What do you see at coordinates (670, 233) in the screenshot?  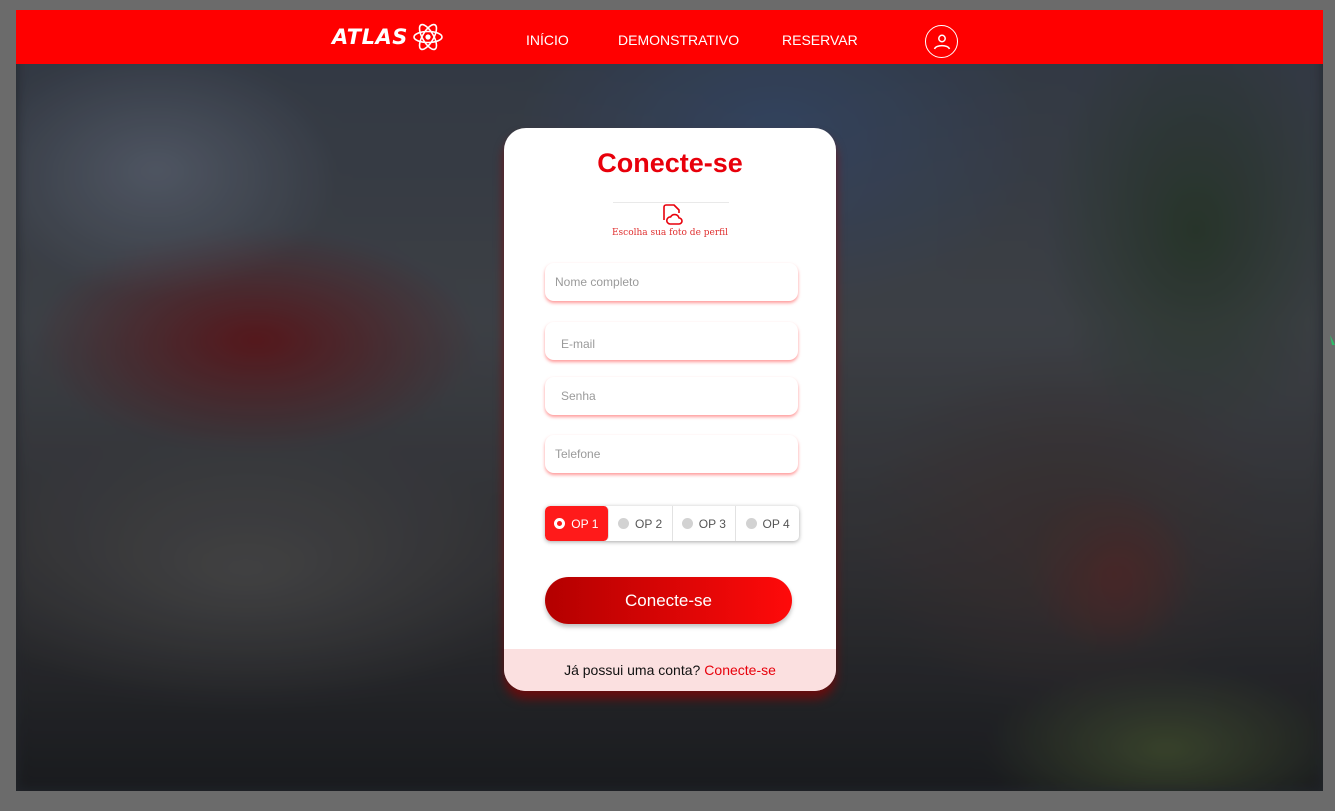 I see `profile-photo-label: Escolha sua foto de perfil` at bounding box center [670, 233].